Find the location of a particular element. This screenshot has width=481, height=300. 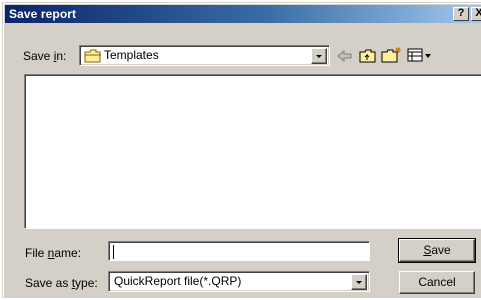

save-in-label: Save in: is located at coordinates (45, 56).